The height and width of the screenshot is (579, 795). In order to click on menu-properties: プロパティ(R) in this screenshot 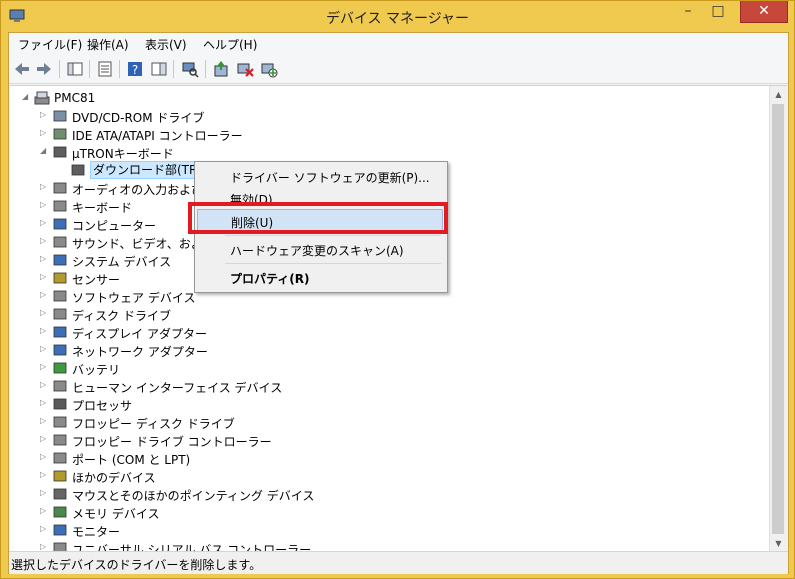, I will do `click(320, 277)`.